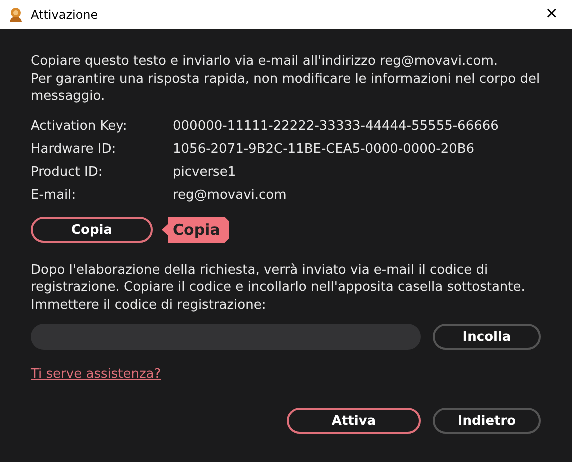 Image resolution: width=572 pixels, height=462 pixels. Describe the element at coordinates (205, 173) in the screenshot. I see `field-value: picverse1` at that location.